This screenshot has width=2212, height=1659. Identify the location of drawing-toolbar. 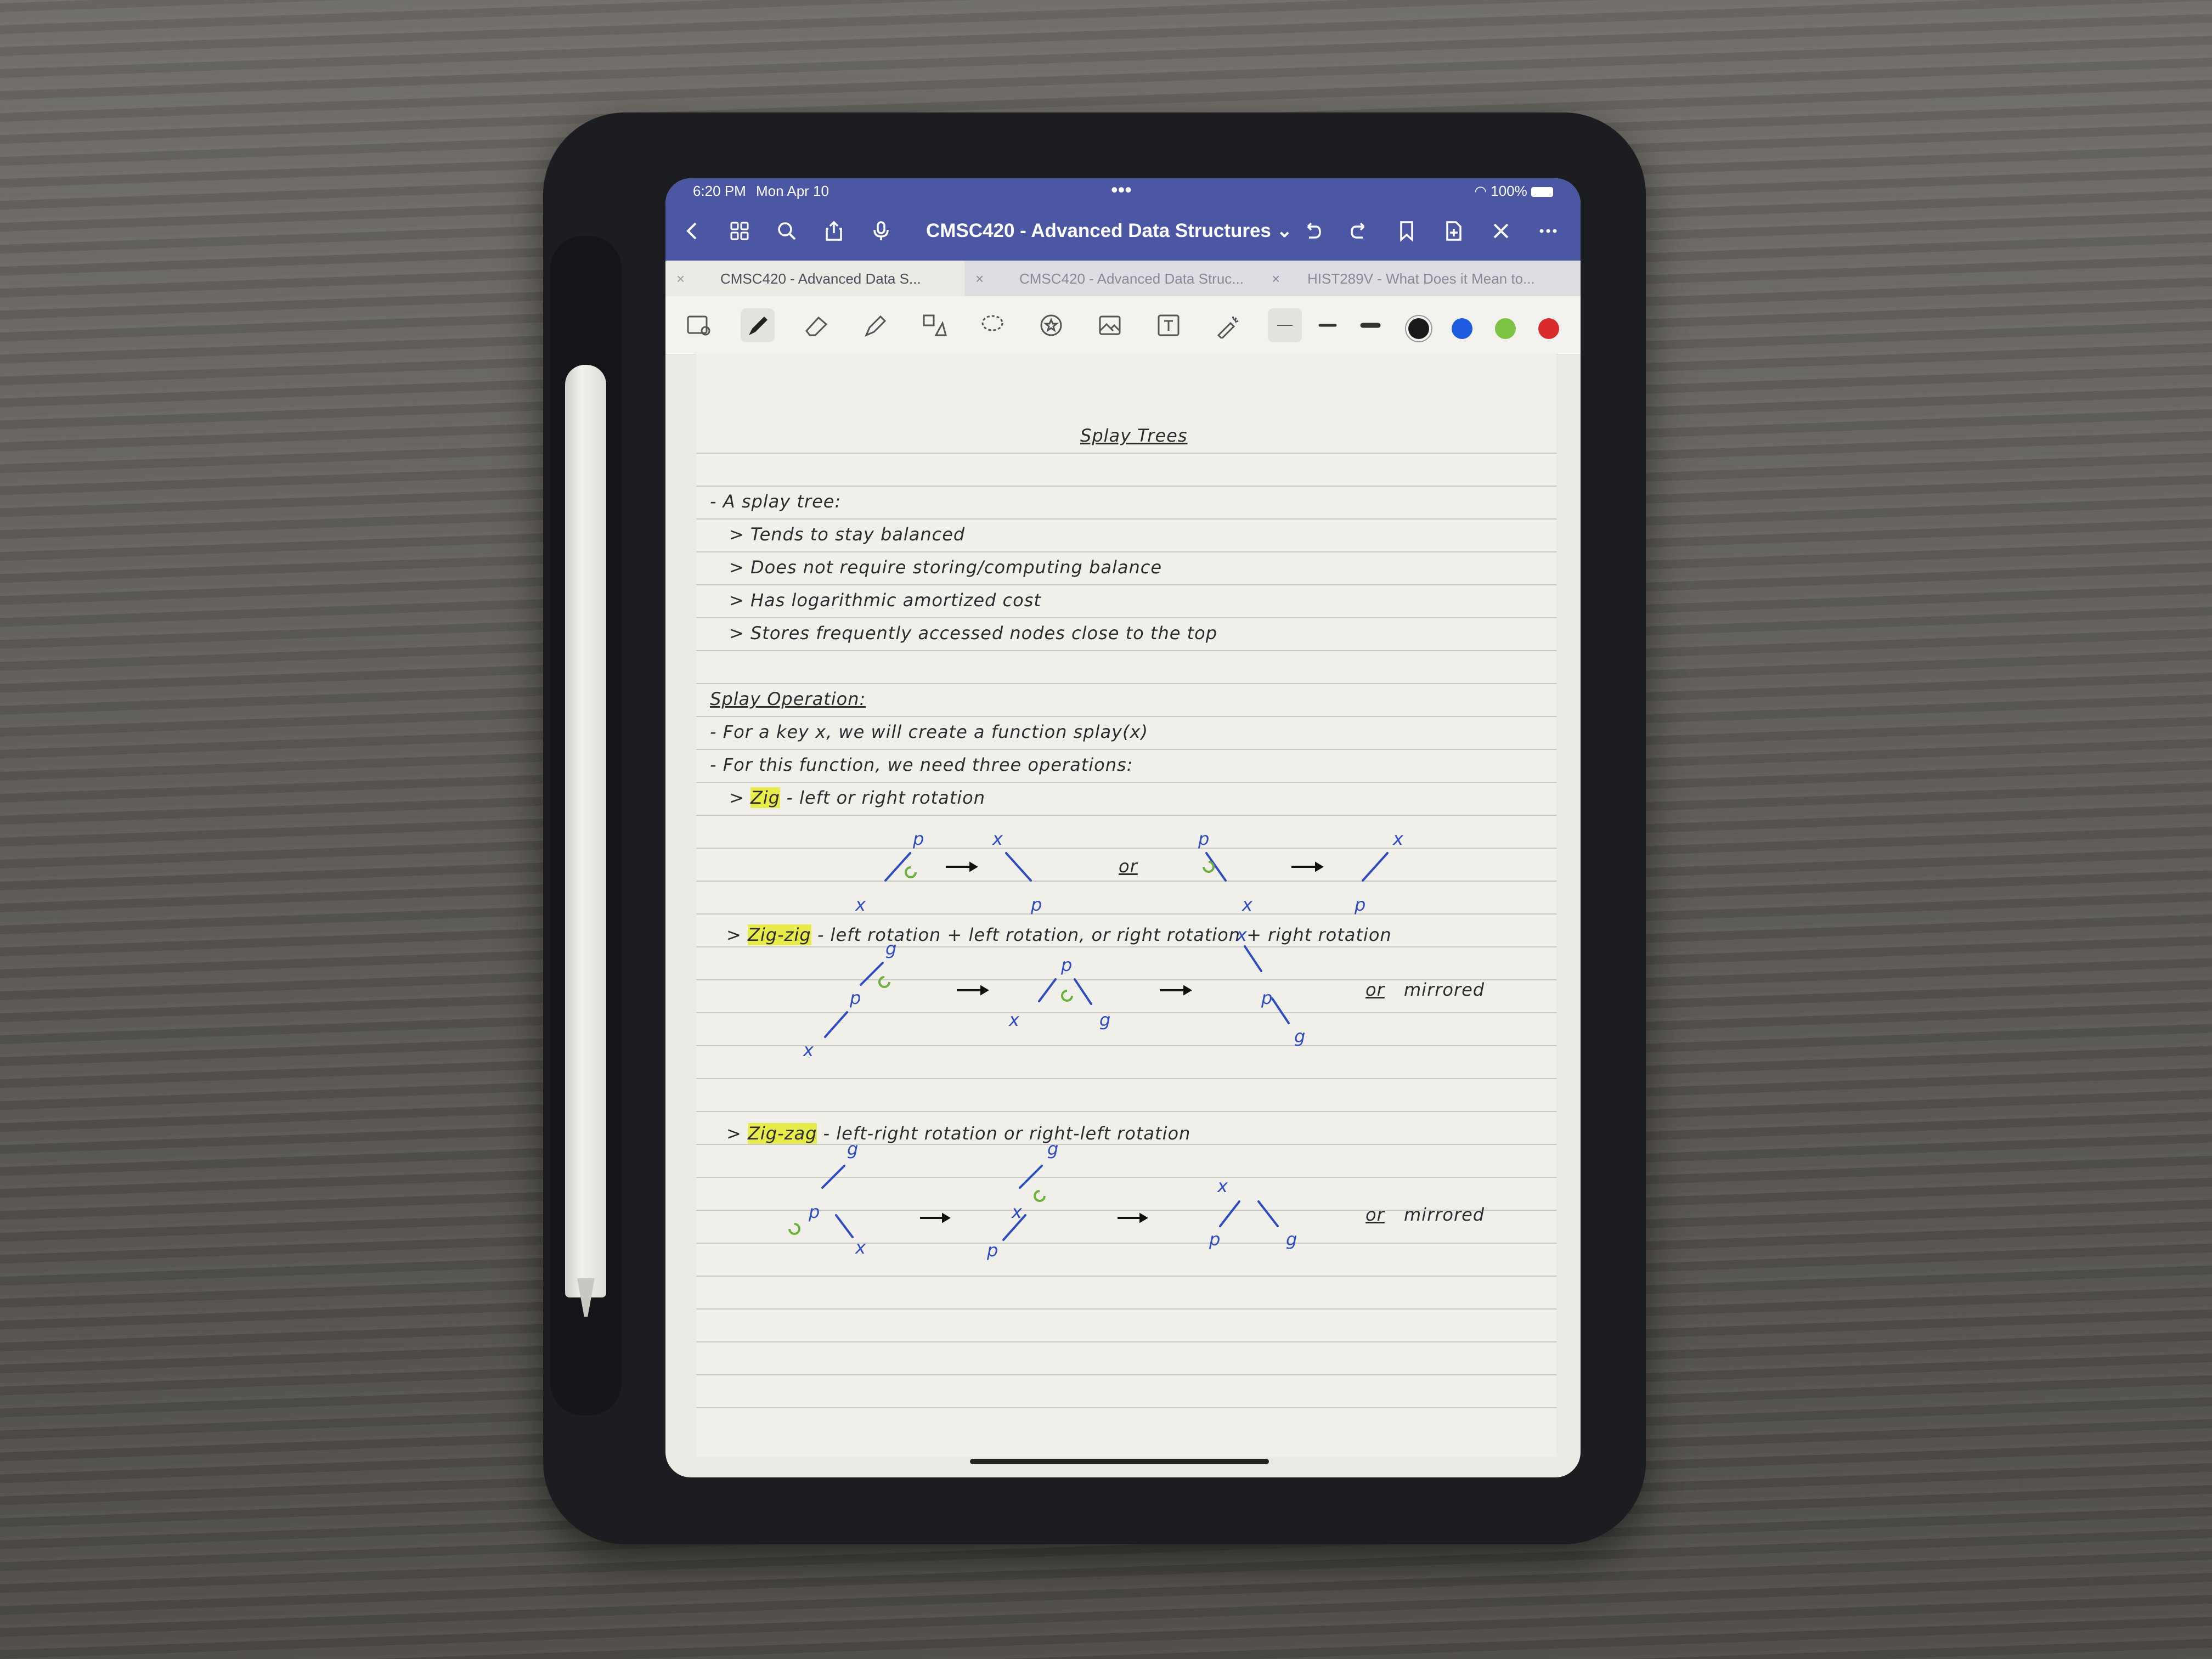
(1123, 325).